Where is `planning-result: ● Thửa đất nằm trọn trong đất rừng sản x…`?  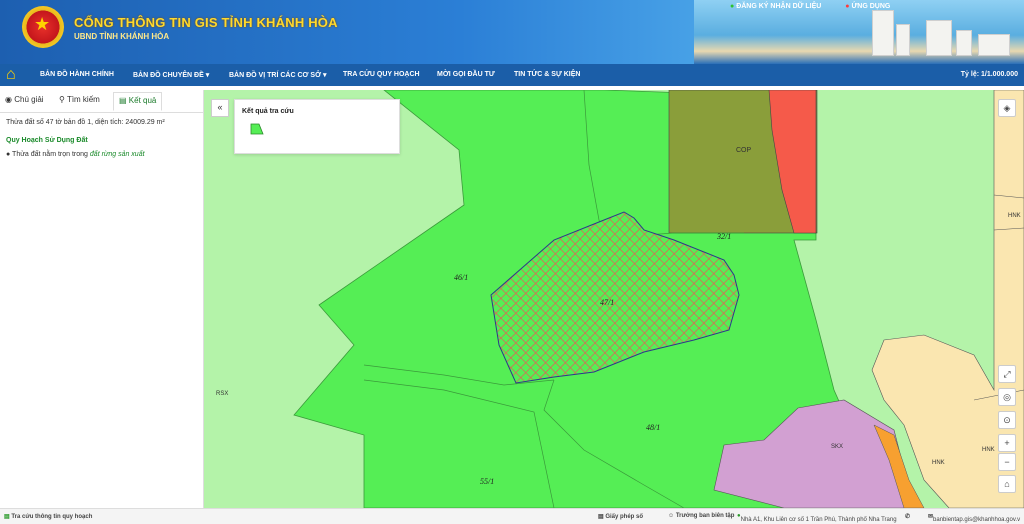
planning-result: ● Thửa đất nằm trọn trong đất rừng sản x… is located at coordinates (75, 154).